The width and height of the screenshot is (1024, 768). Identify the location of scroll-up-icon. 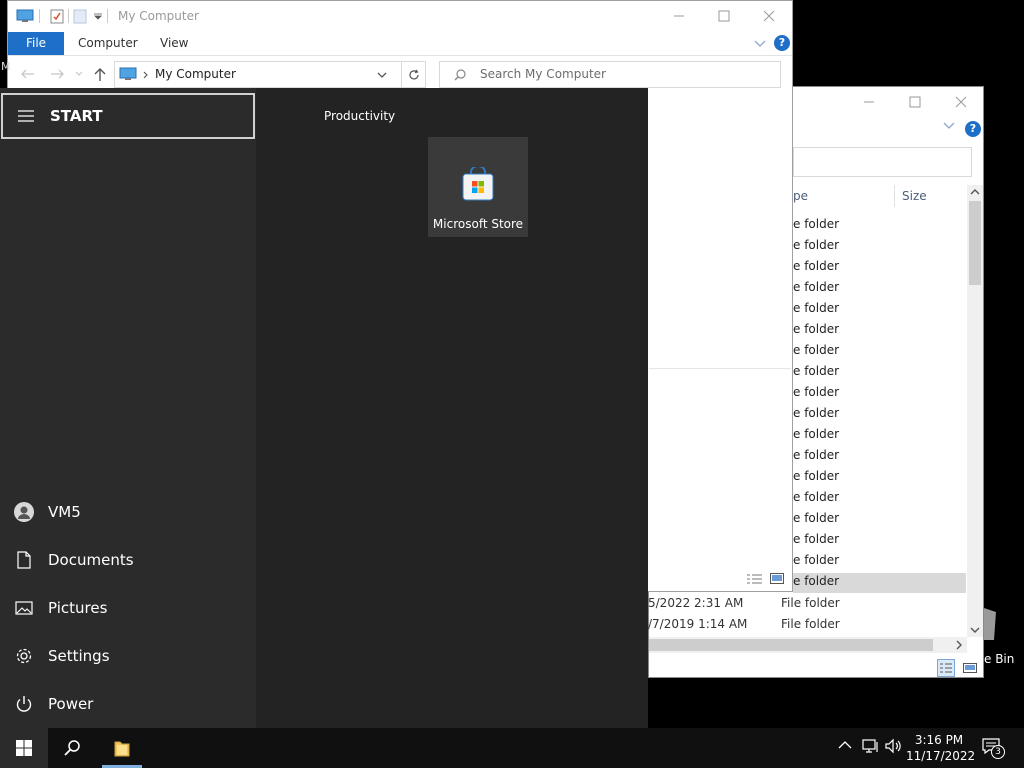
(975, 192).